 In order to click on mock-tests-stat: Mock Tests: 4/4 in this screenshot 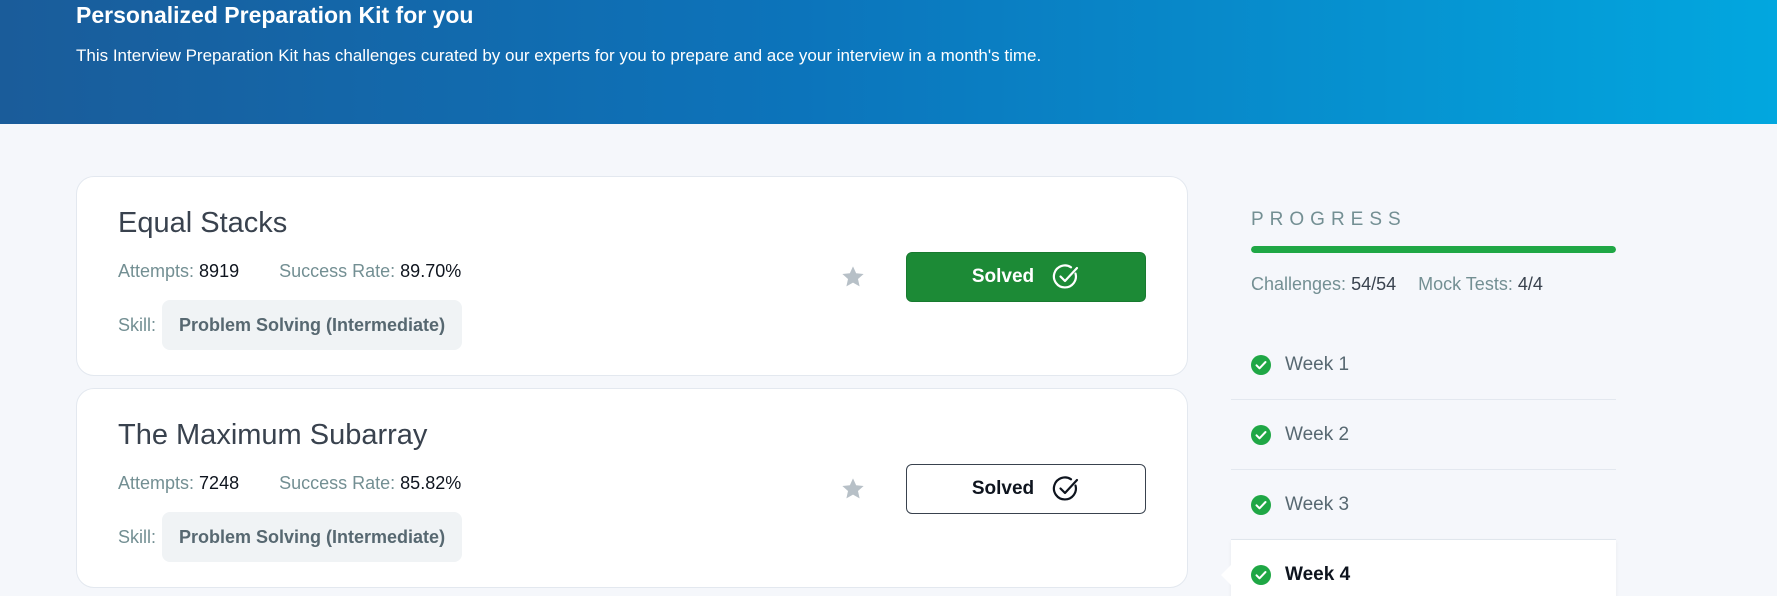, I will do `click(1480, 284)`.